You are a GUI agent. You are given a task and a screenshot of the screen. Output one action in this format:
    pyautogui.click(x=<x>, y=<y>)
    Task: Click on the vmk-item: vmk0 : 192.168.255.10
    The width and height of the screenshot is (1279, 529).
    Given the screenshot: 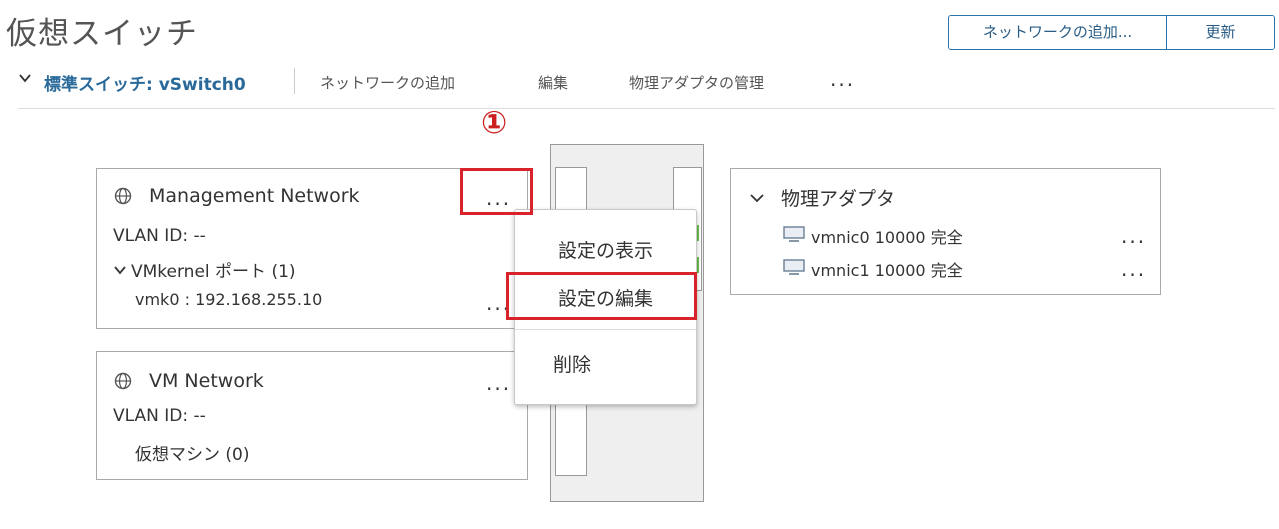 What is the action you would take?
    pyautogui.click(x=229, y=299)
    